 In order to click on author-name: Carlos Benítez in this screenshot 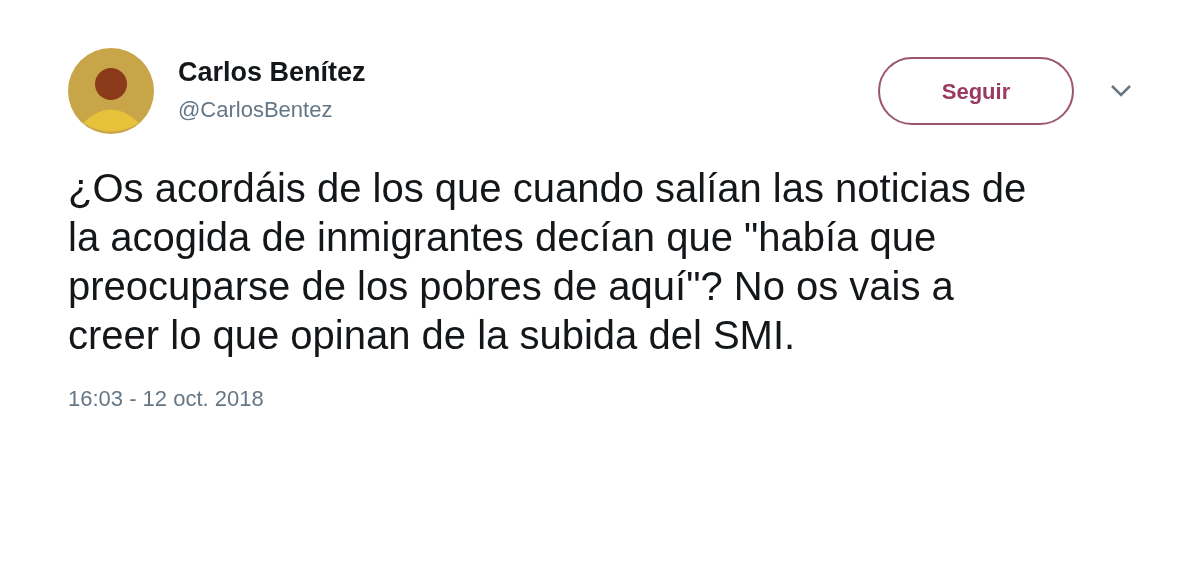, I will do `click(272, 72)`.